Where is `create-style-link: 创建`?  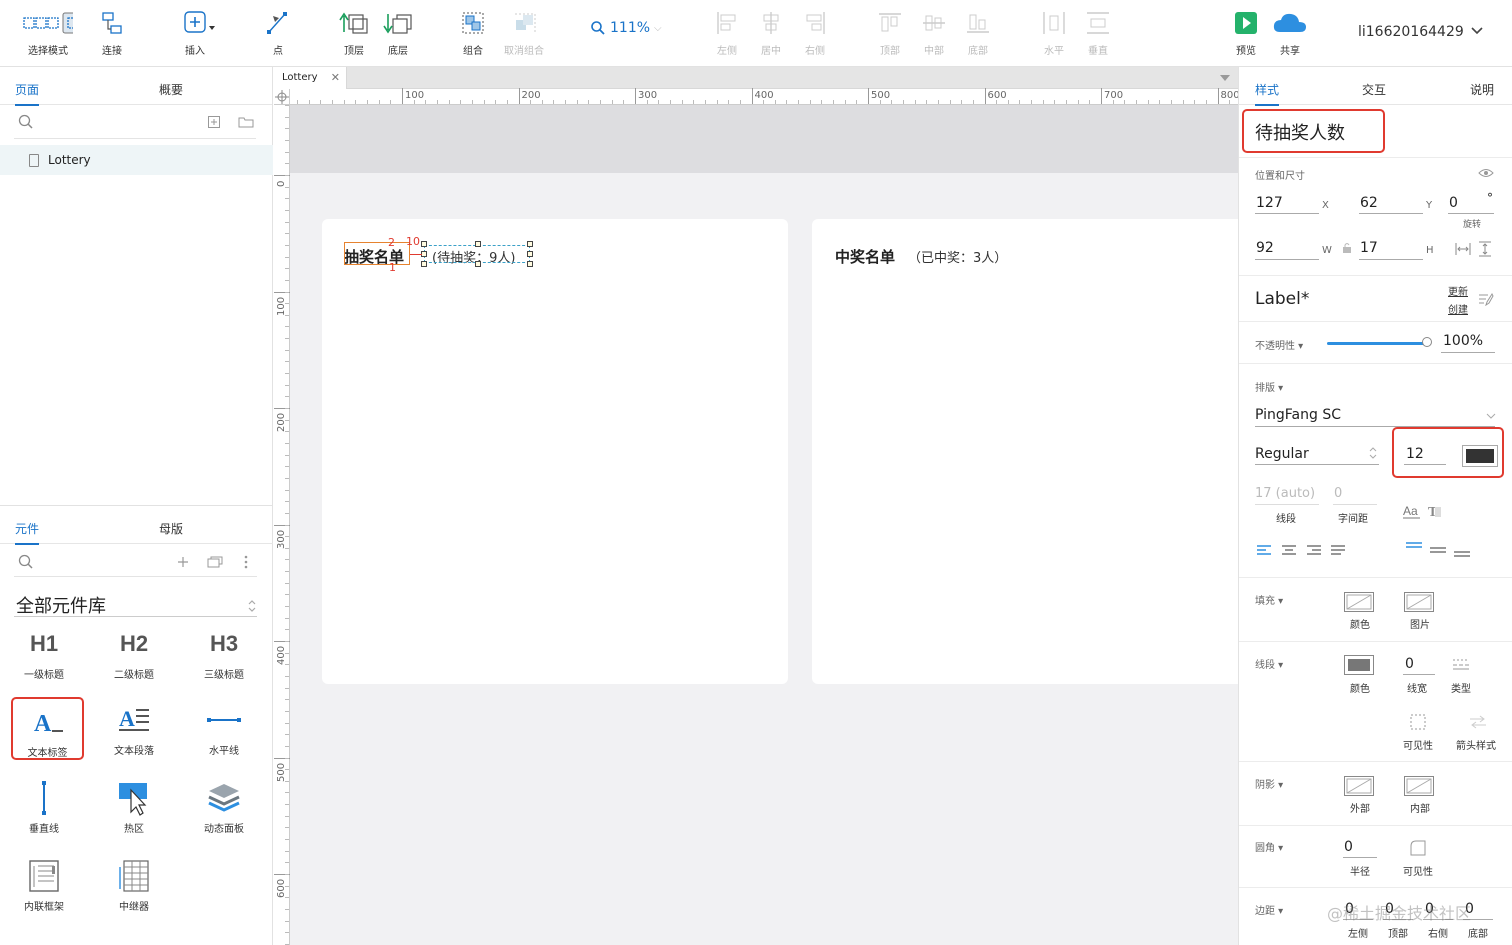 create-style-link: 创建 is located at coordinates (1458, 308).